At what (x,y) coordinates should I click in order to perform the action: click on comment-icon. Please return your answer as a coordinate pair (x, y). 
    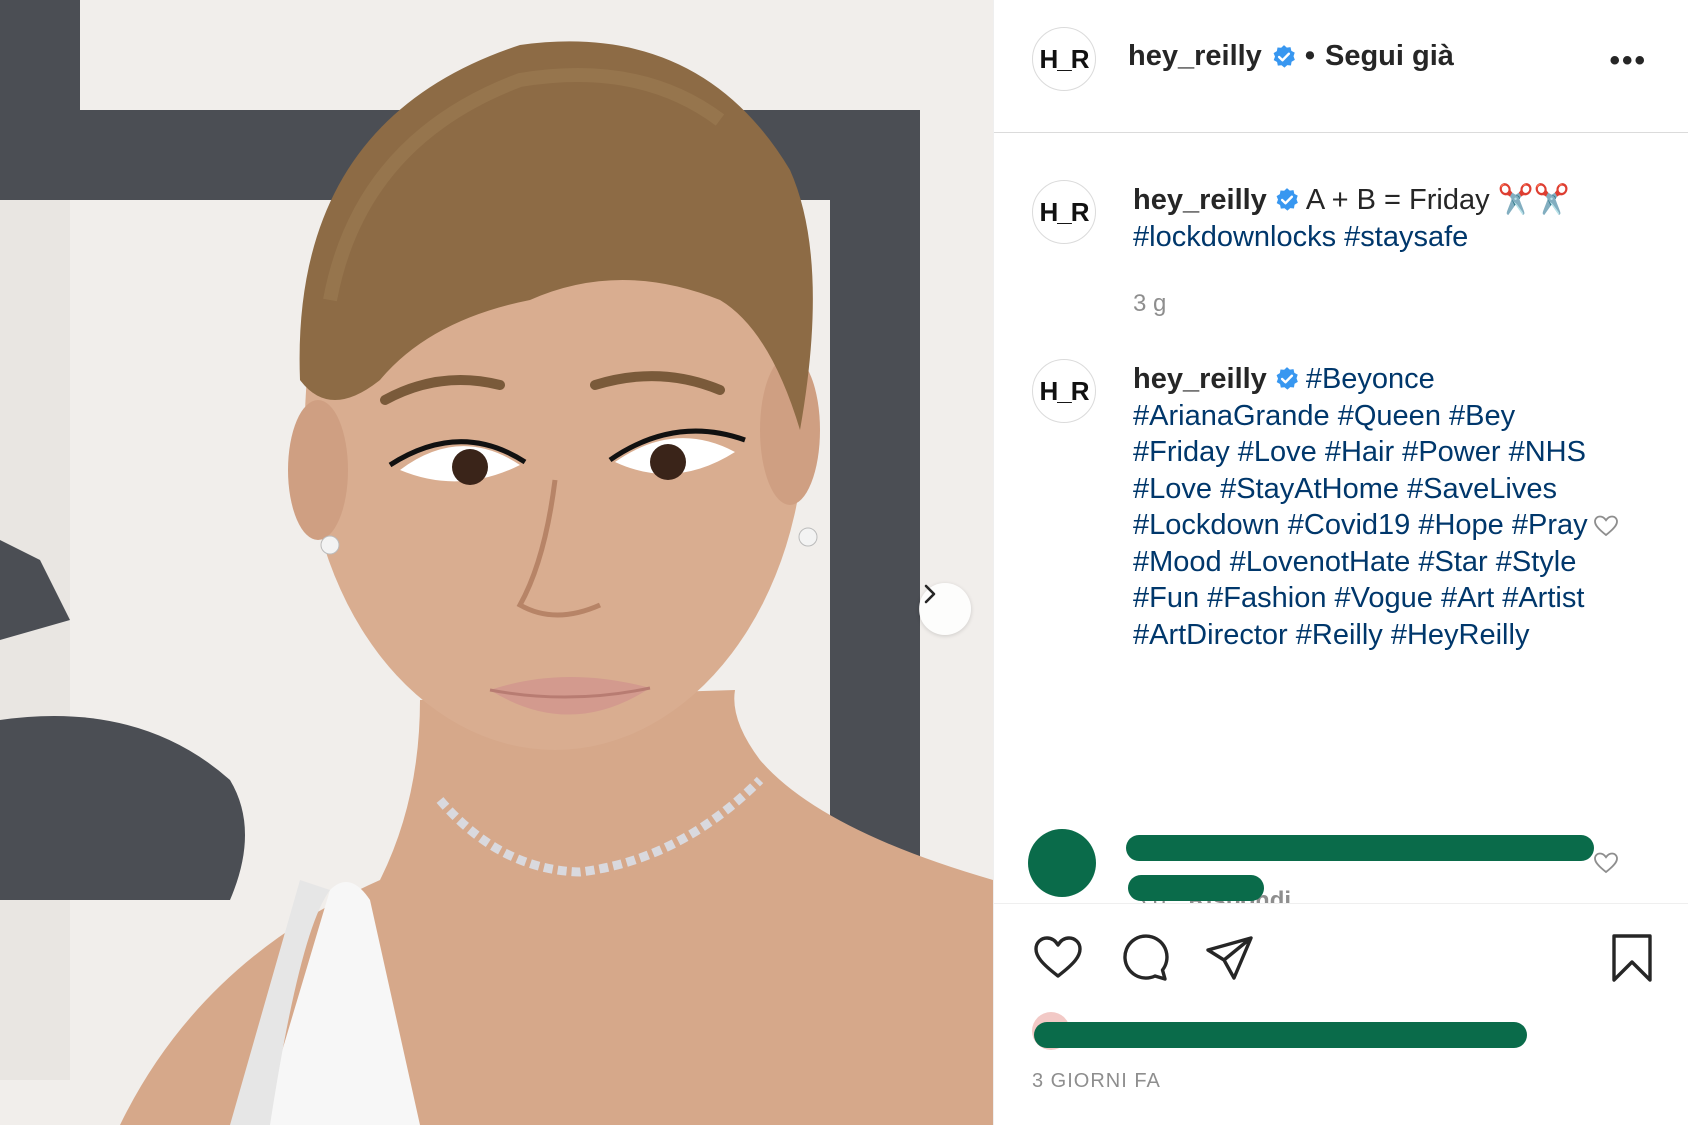
    Looking at the image, I should click on (1144, 958).